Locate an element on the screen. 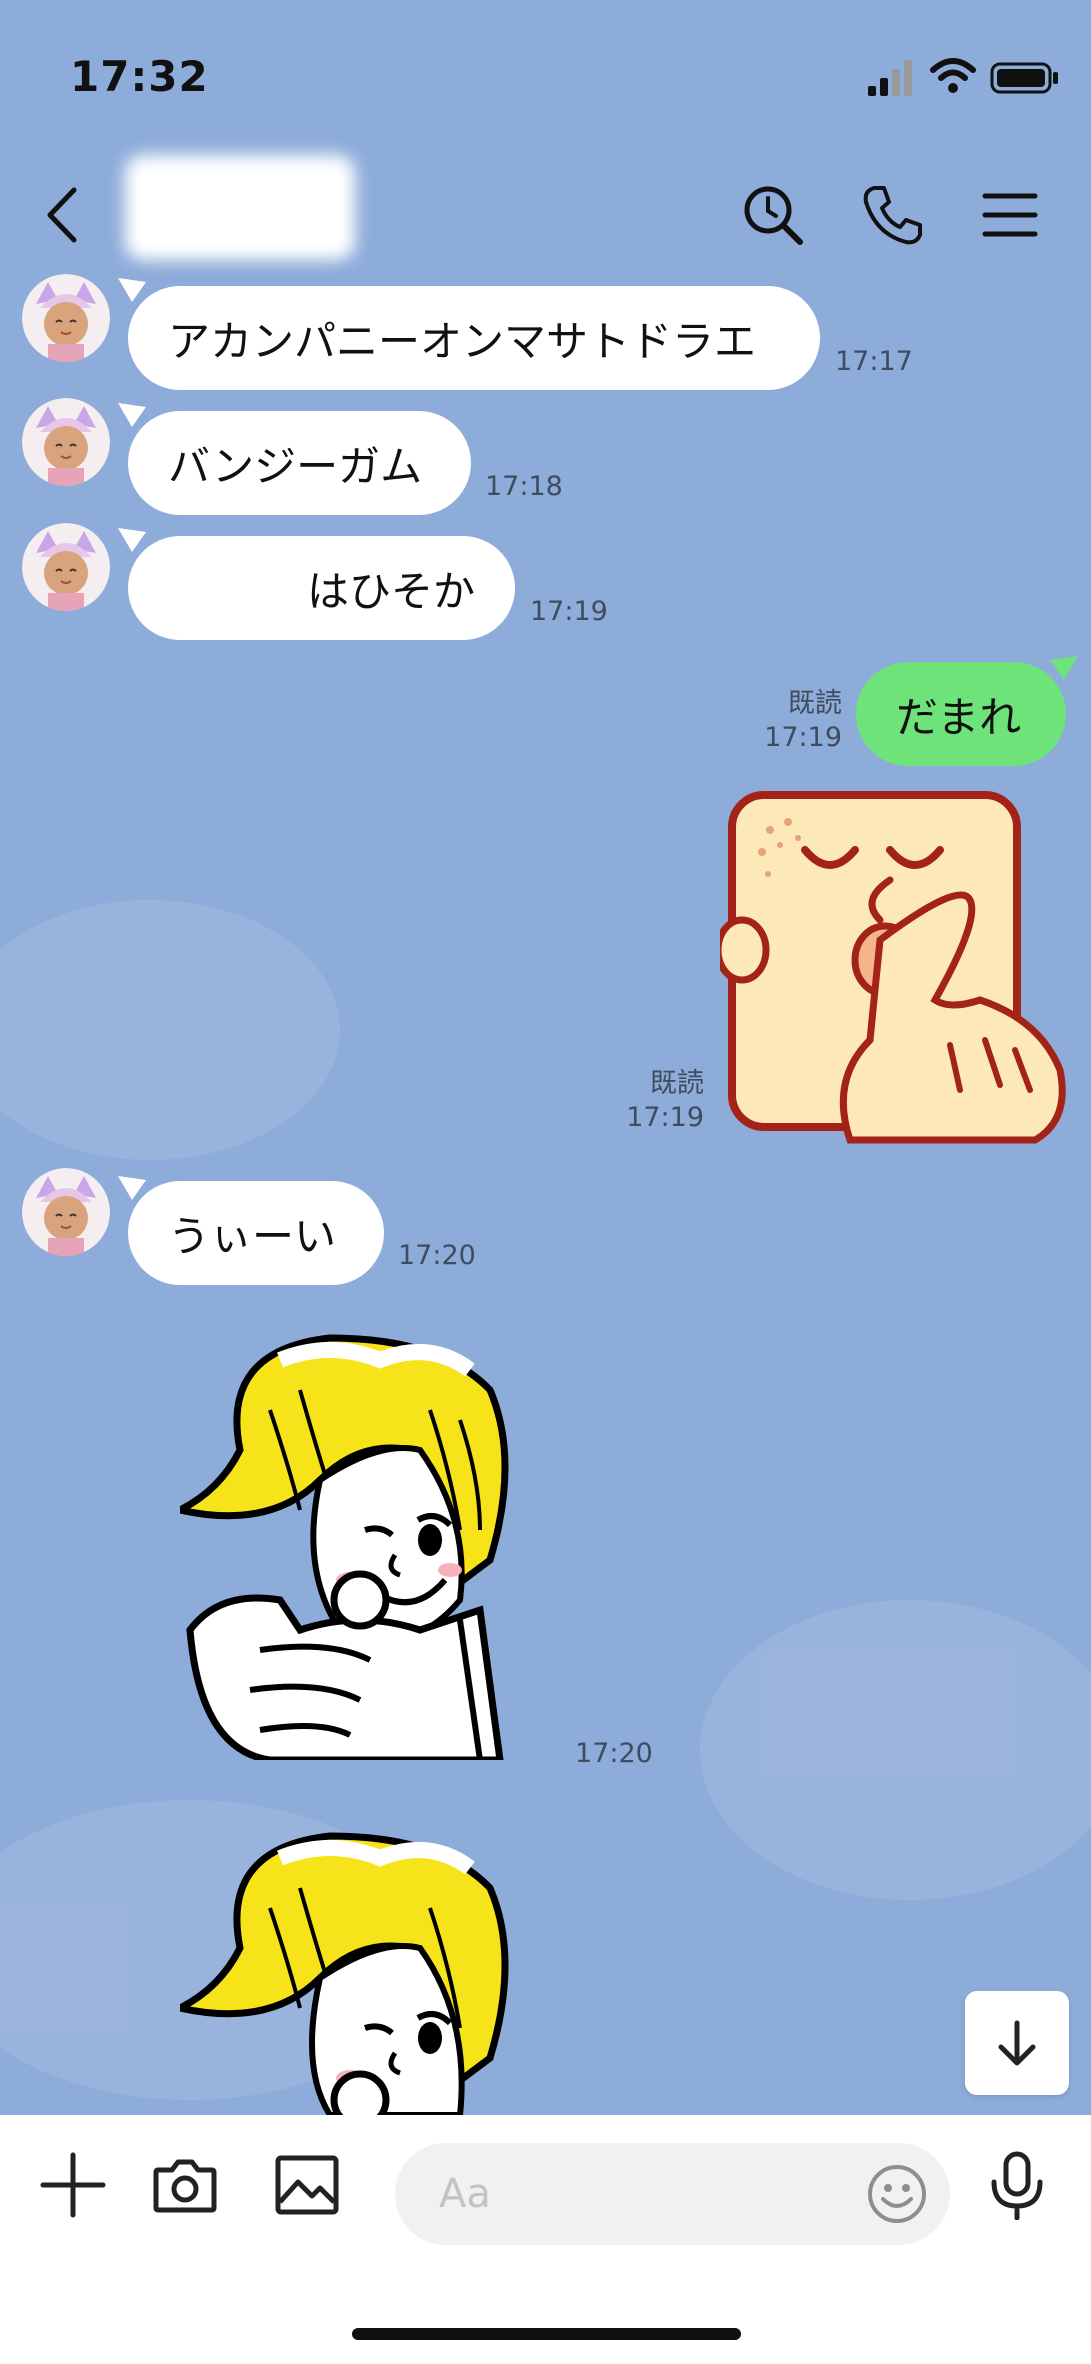 This screenshot has width=1091, height=2364. plus-icon is located at coordinates (73, 2185).